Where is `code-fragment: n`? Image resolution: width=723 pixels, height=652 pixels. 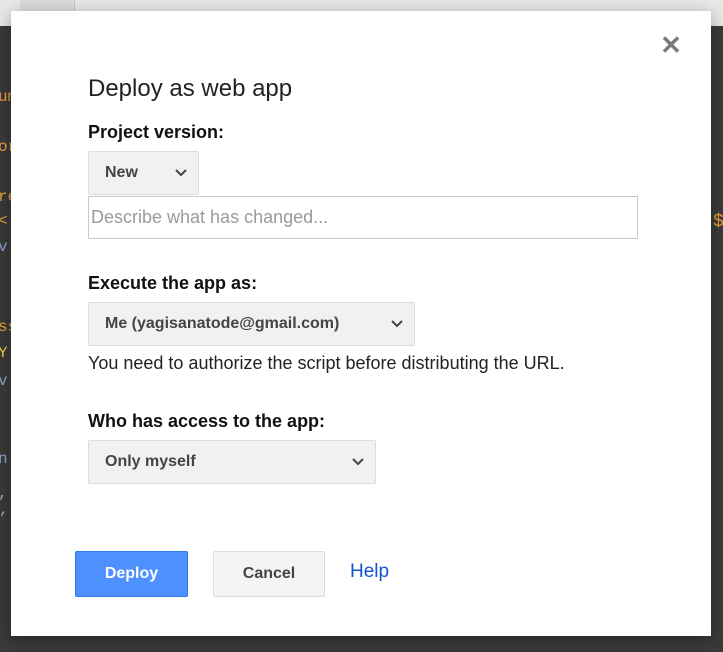 code-fragment: n is located at coordinates (4, 459).